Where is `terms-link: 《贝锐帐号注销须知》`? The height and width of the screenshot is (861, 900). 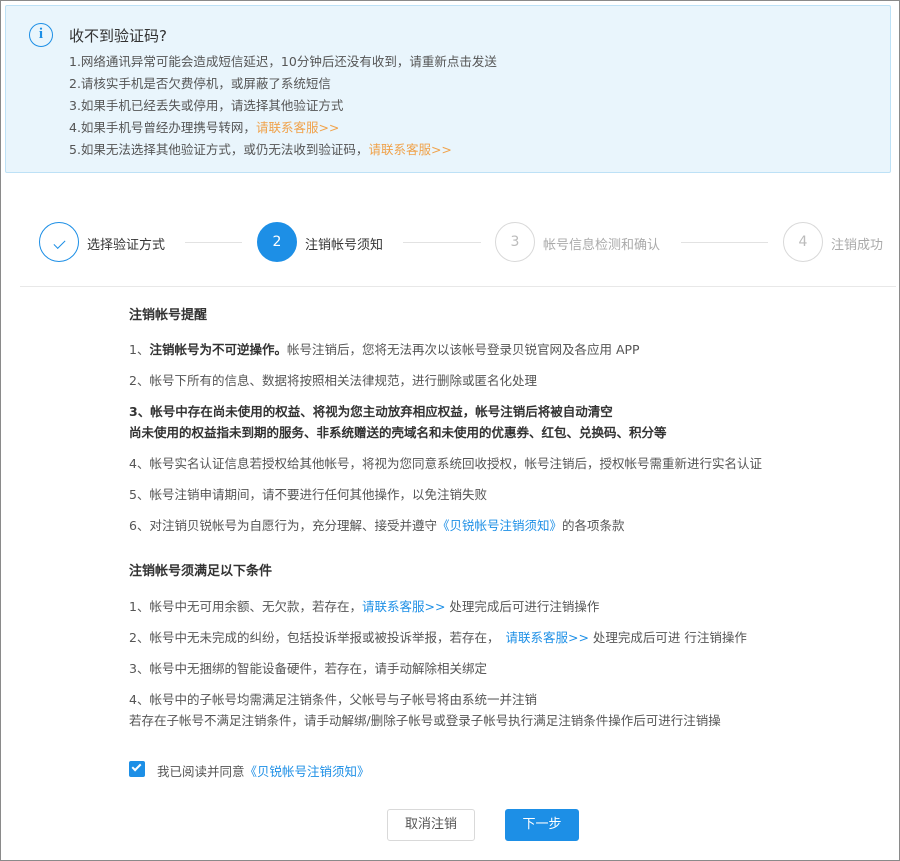
terms-link: 《贝锐帐号注销须知》 is located at coordinates (499, 525).